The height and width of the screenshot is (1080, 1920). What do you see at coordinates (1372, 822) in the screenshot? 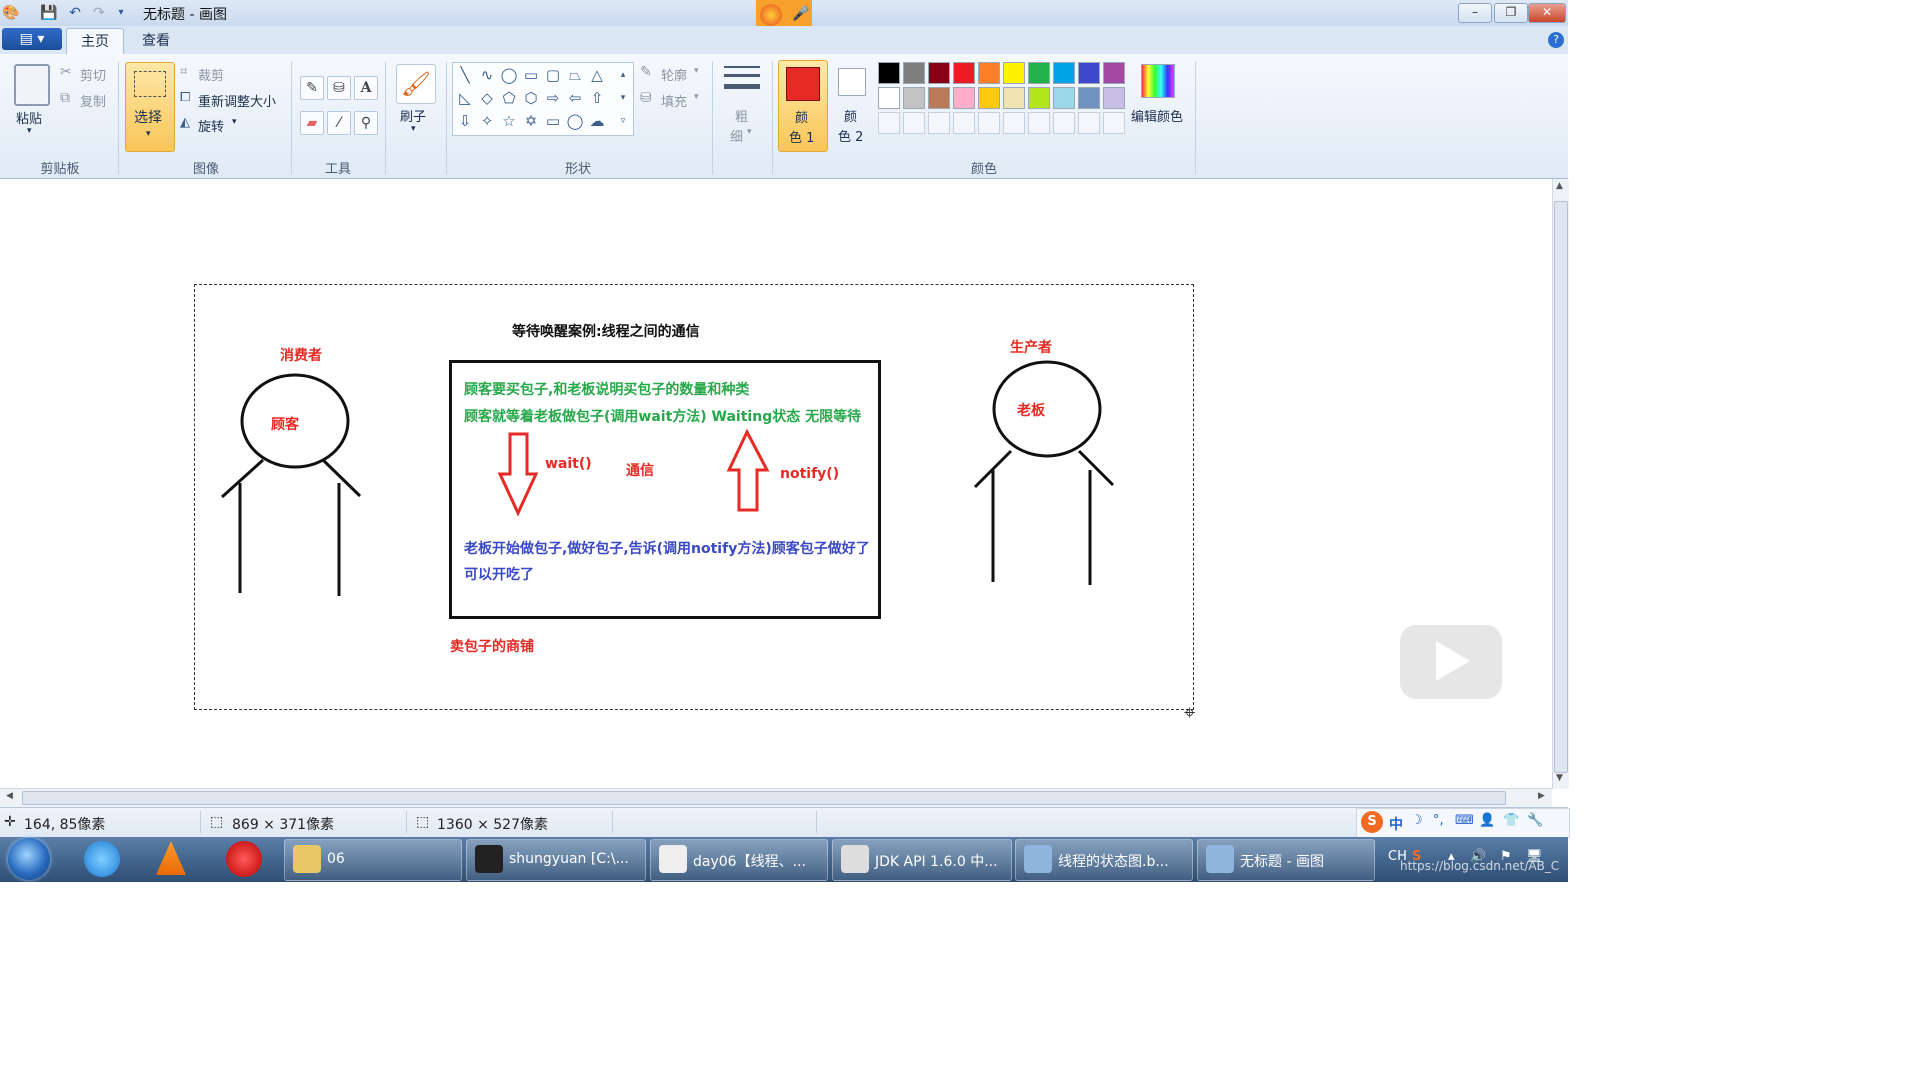
I see `sogou-icon: S` at bounding box center [1372, 822].